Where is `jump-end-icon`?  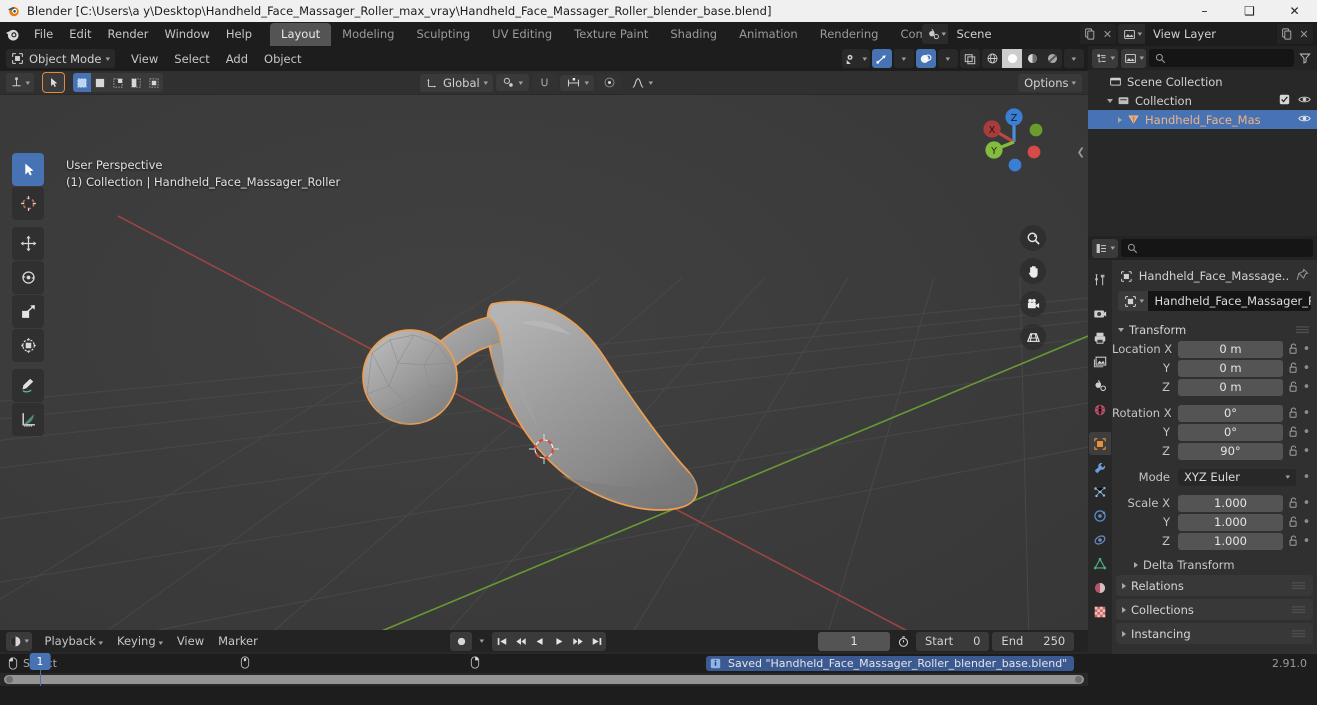 jump-end-icon is located at coordinates (596, 641).